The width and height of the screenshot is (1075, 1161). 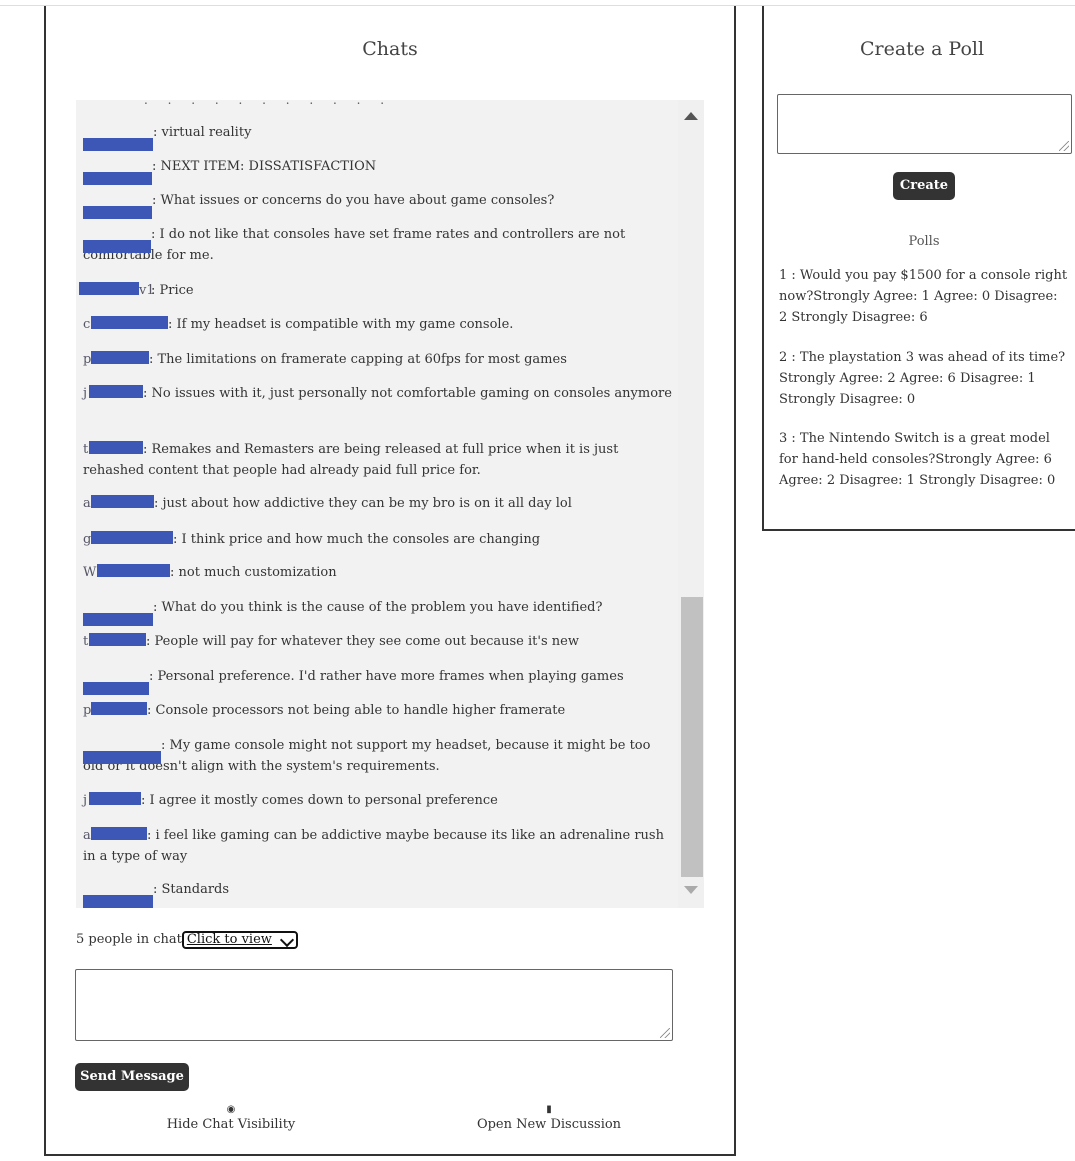 What do you see at coordinates (691, 890) in the screenshot?
I see `scroll-down-arrow-icon` at bounding box center [691, 890].